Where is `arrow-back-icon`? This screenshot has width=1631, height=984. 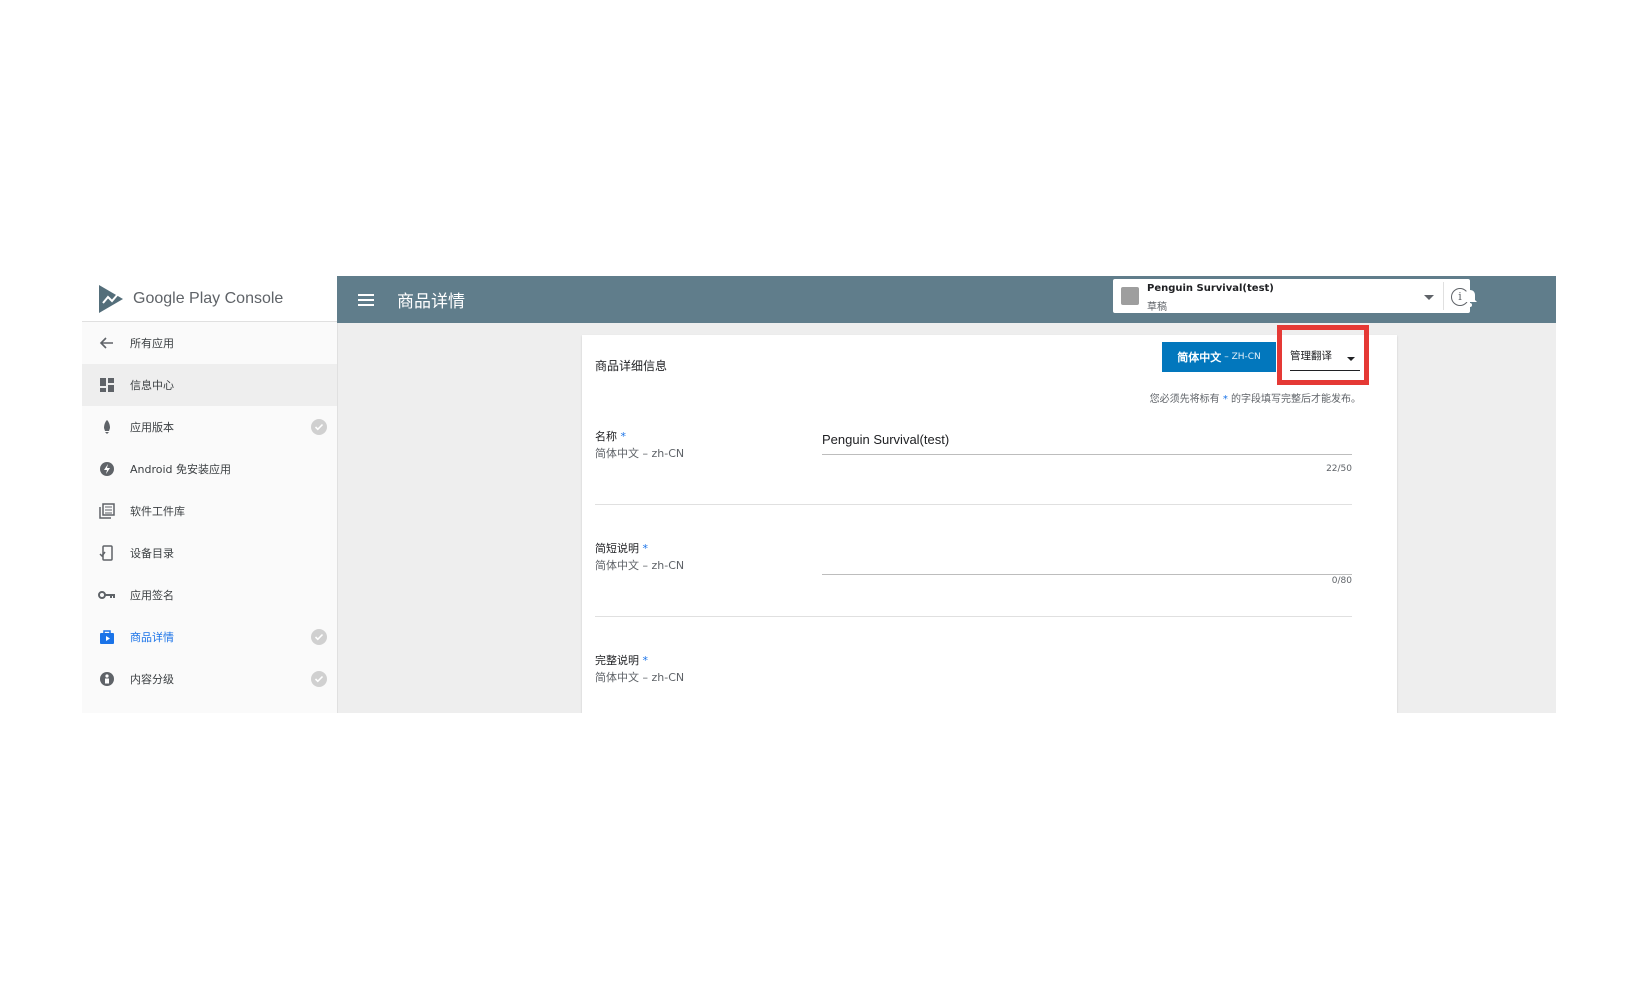 arrow-back-icon is located at coordinates (107, 343).